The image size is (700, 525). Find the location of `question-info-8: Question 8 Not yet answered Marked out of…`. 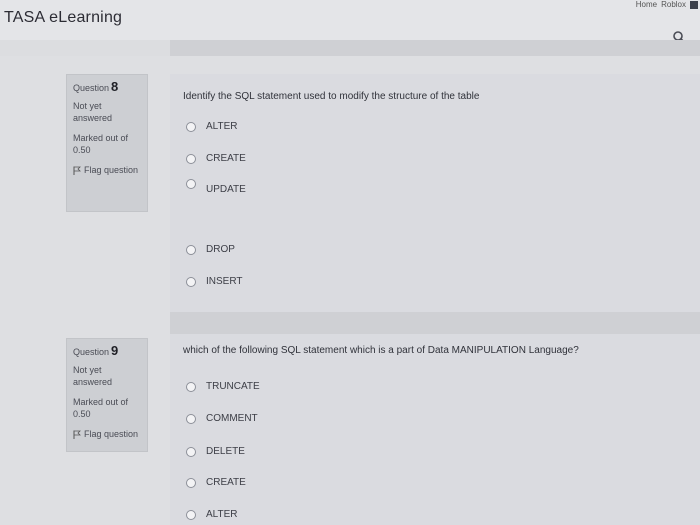

question-info-8: Question 8 Not yet answered Marked out of… is located at coordinates (107, 143).